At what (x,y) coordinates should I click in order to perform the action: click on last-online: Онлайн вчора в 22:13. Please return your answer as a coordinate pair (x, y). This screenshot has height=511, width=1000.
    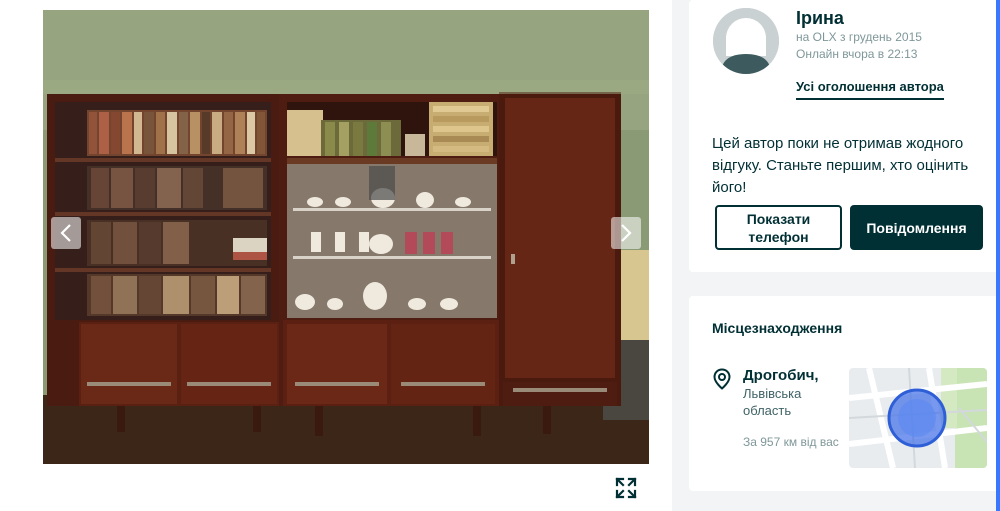
    Looking at the image, I should click on (857, 54).